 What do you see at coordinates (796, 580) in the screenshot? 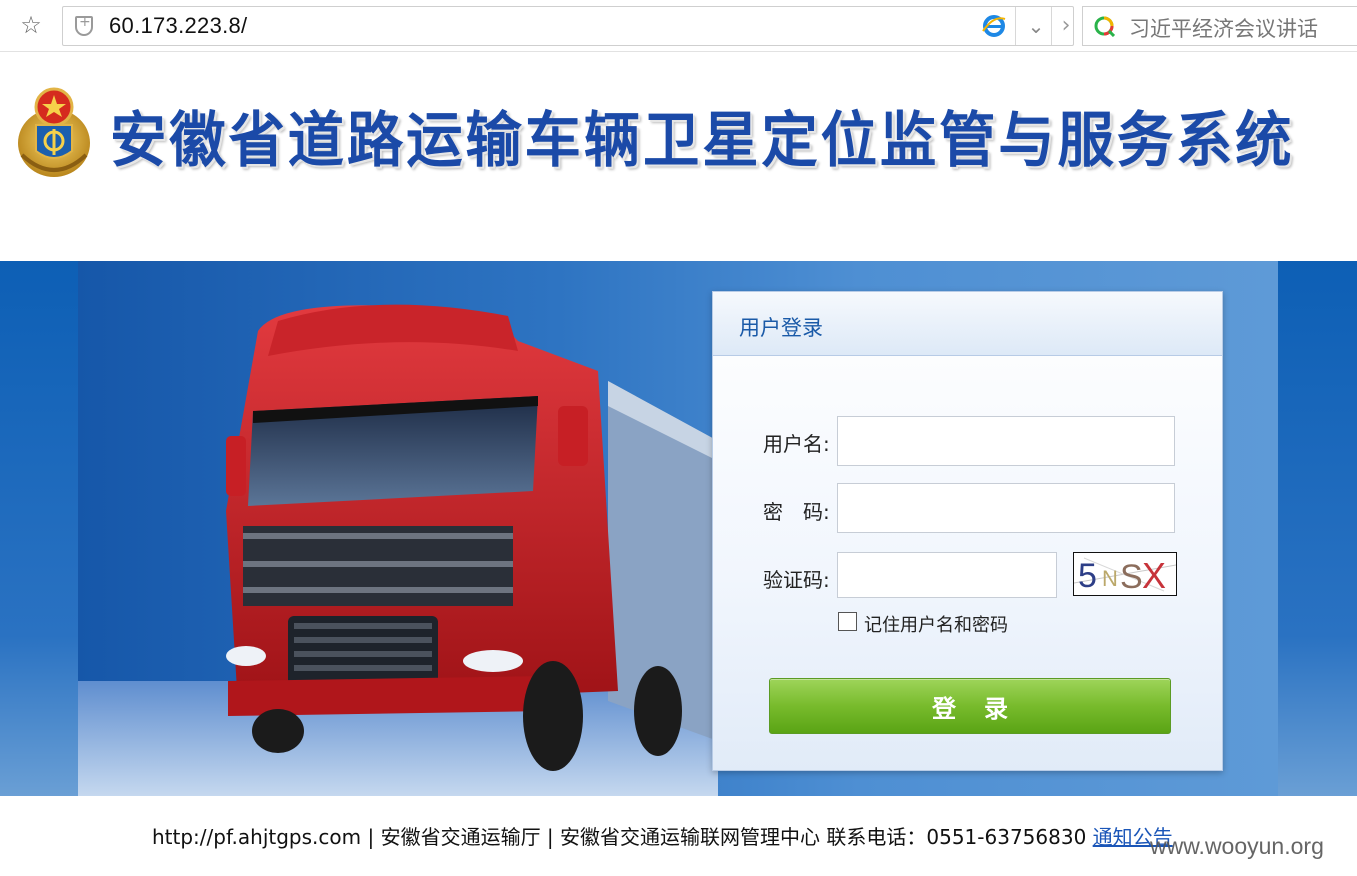
I see `captcha-label: 验证码:` at bounding box center [796, 580].